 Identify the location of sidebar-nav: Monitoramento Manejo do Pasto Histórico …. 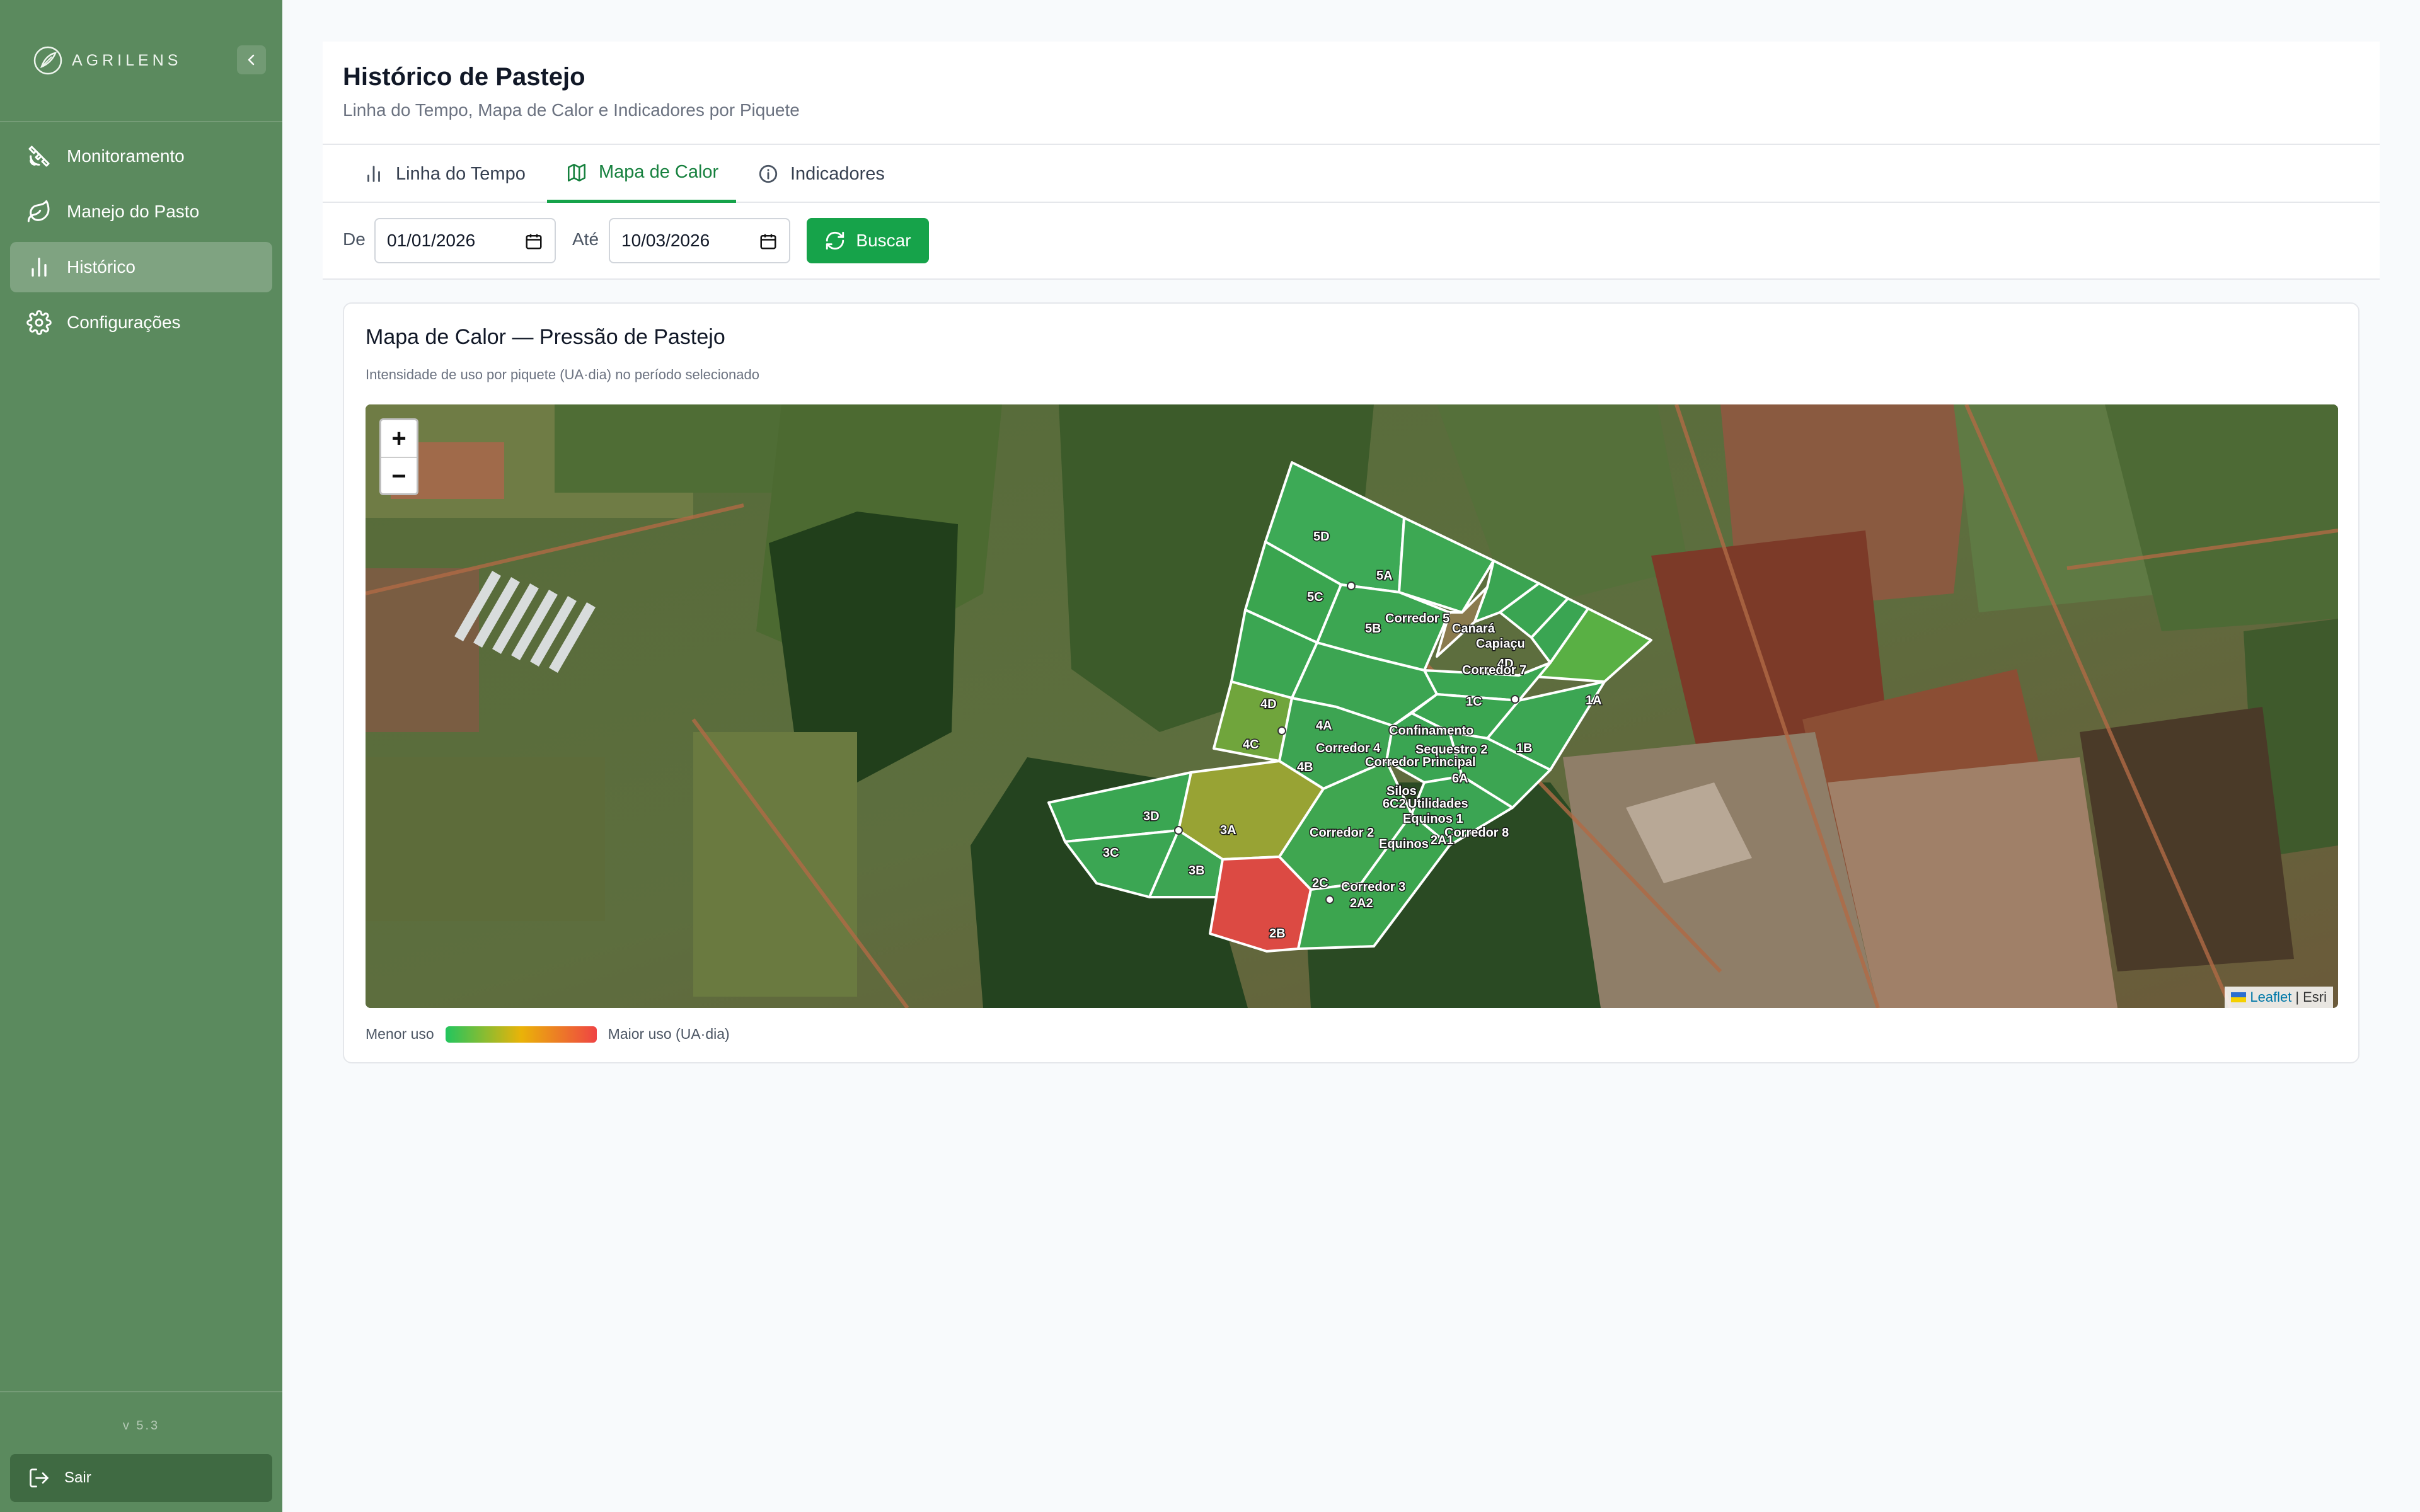
(141, 242).